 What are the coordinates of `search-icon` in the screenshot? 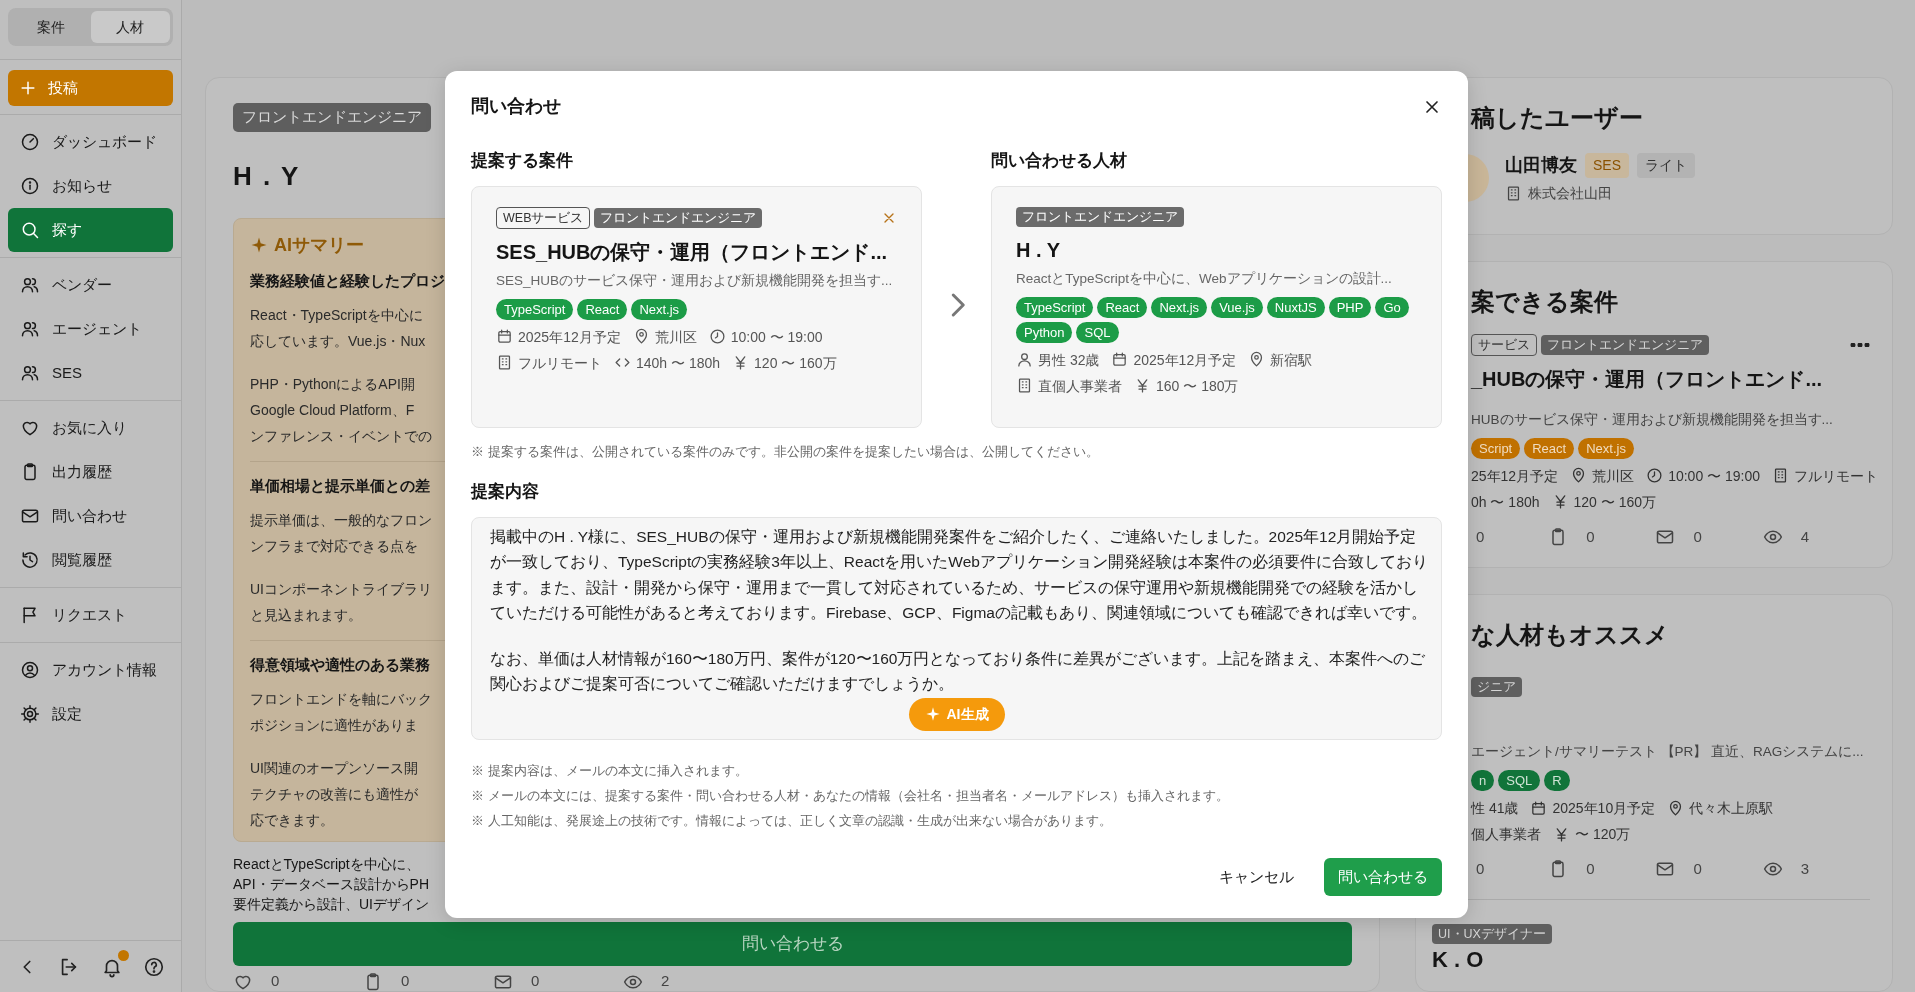 It's located at (30, 230).